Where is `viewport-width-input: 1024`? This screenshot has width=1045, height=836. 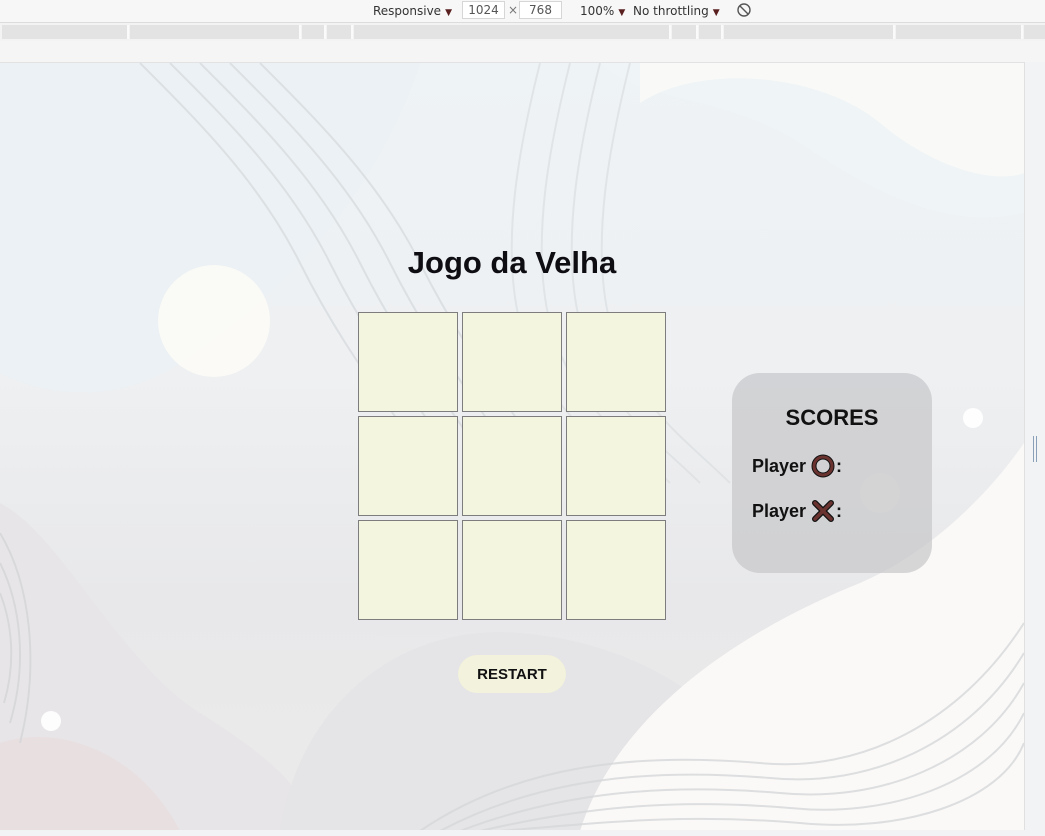
viewport-width-input: 1024 is located at coordinates (483, 10).